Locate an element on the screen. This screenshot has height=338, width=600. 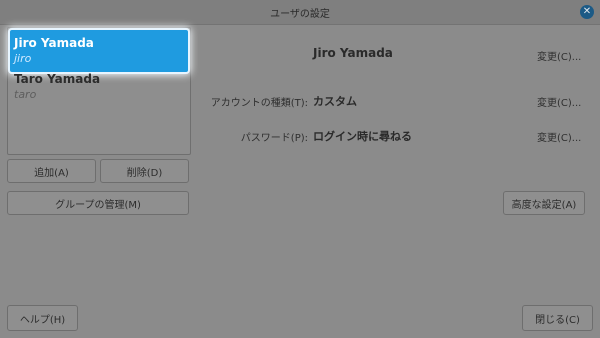
advanced-settings-button: 高度な設定(A) is located at coordinates (544, 203).